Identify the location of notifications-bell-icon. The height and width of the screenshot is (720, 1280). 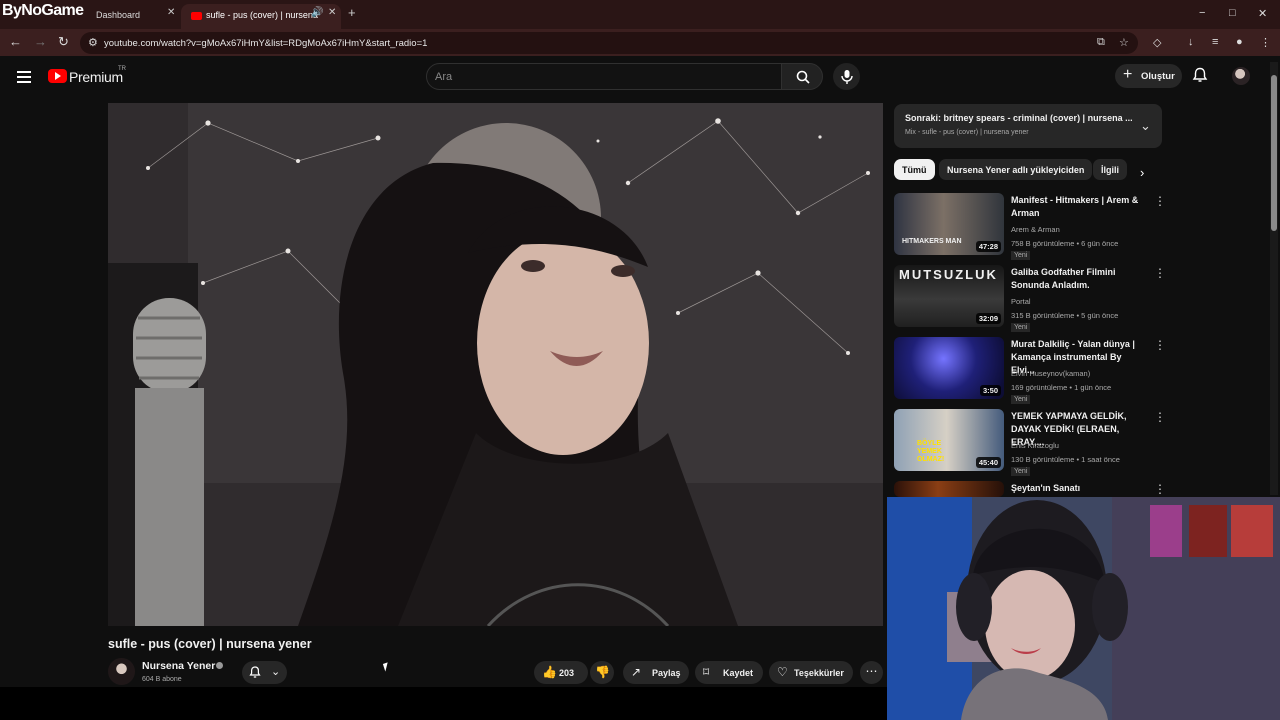
(1200, 75).